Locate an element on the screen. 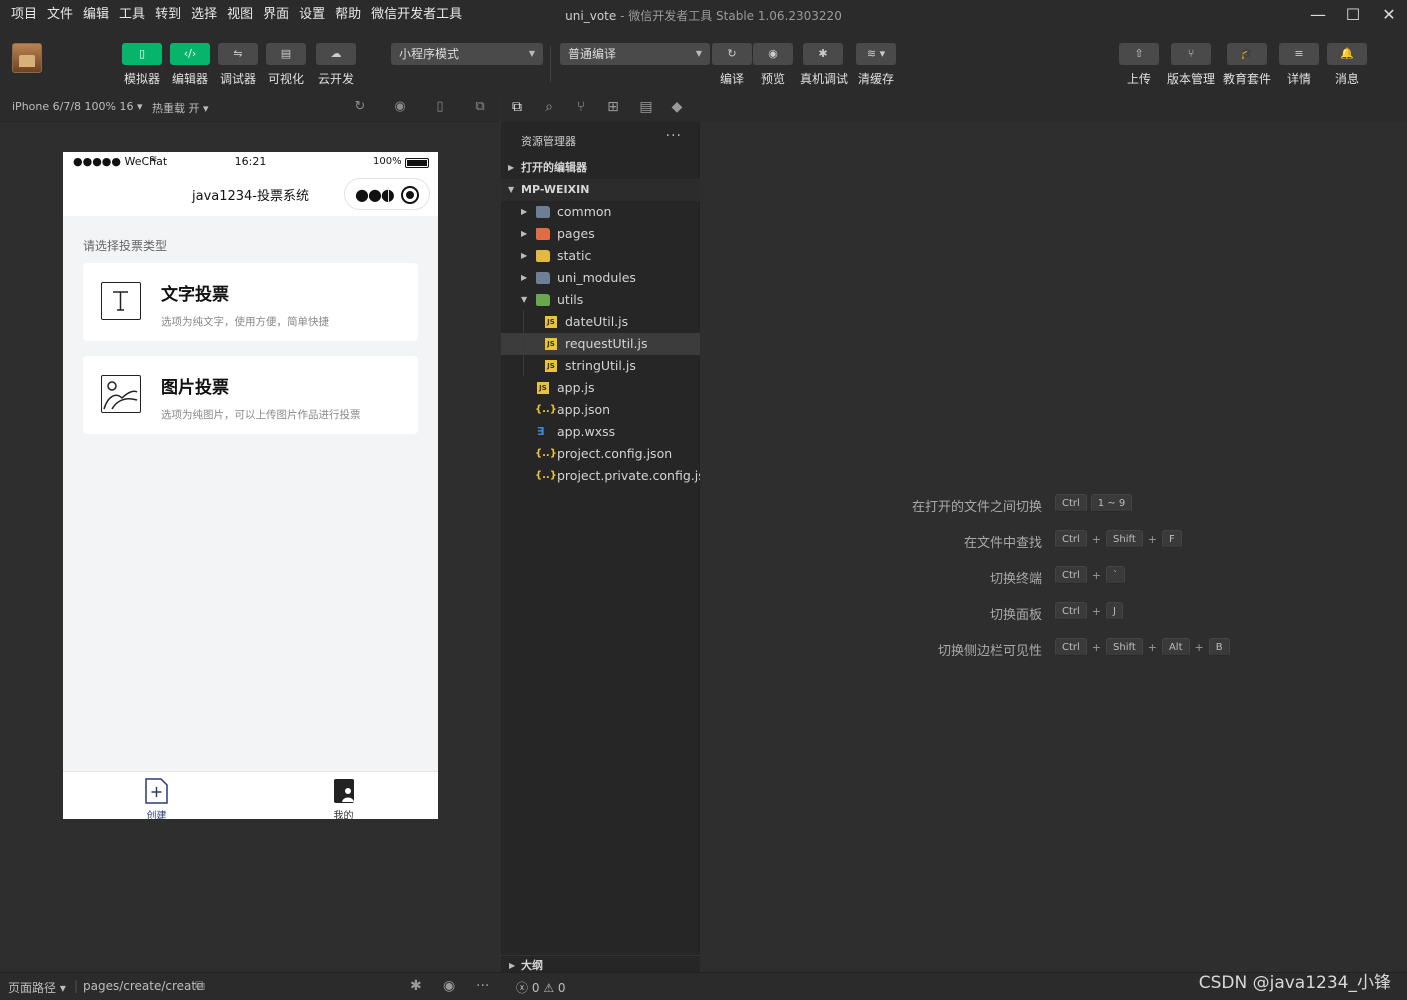  avatar is located at coordinates (27, 58).